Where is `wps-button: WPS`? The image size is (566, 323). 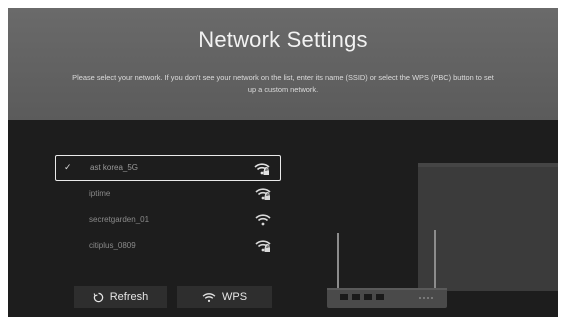
wps-button: WPS is located at coordinates (224, 297).